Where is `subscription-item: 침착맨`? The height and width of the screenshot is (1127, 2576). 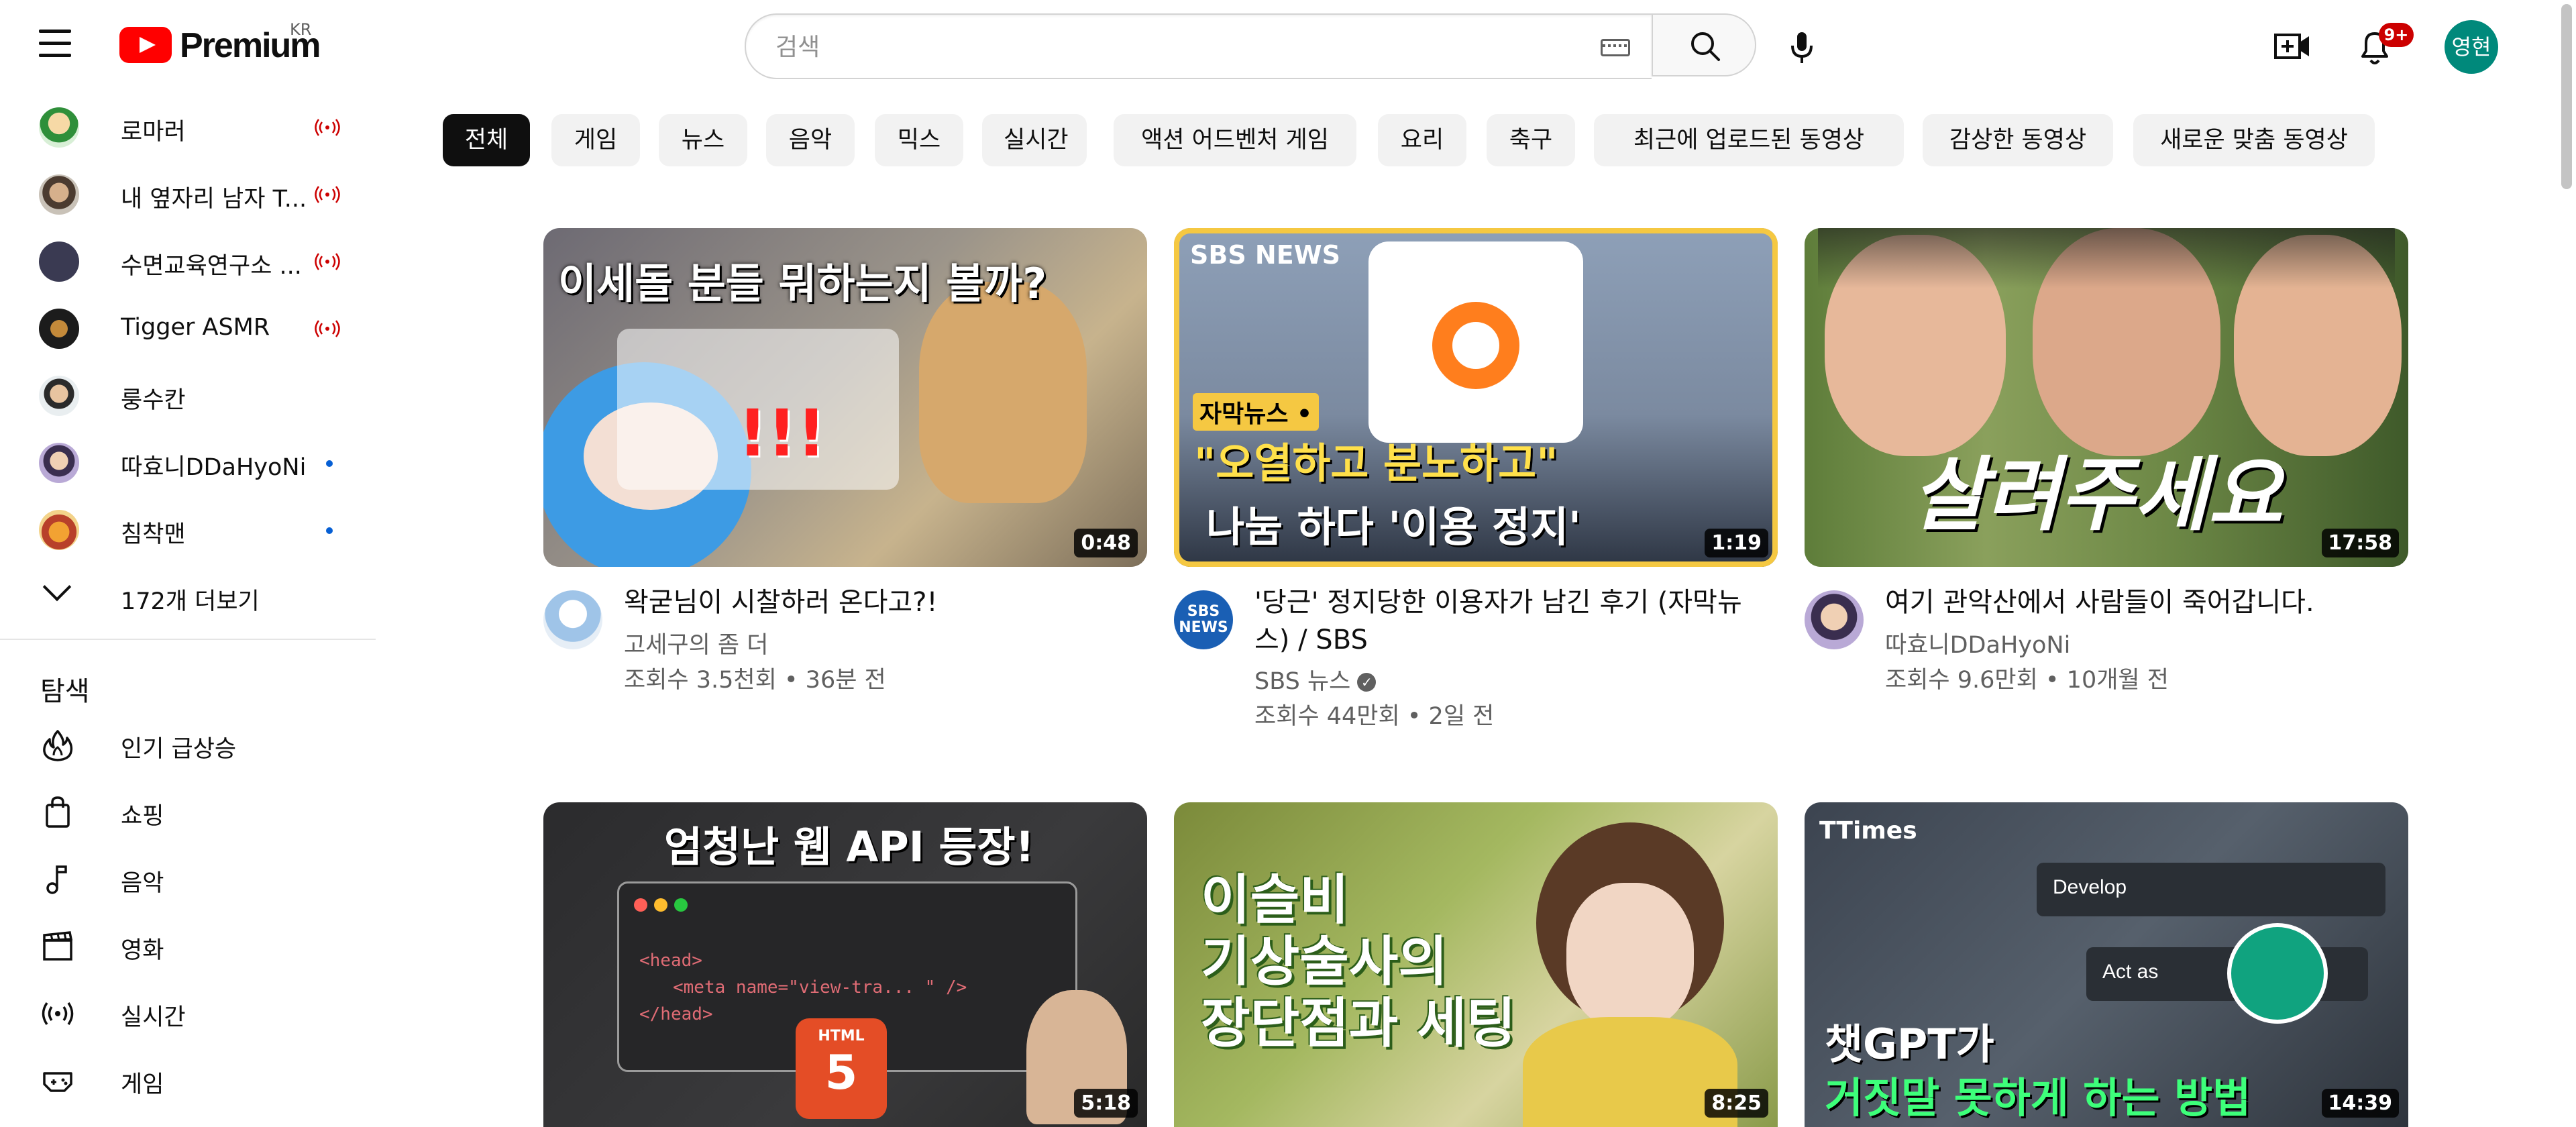
subscription-item: 침착맨 is located at coordinates (188, 530).